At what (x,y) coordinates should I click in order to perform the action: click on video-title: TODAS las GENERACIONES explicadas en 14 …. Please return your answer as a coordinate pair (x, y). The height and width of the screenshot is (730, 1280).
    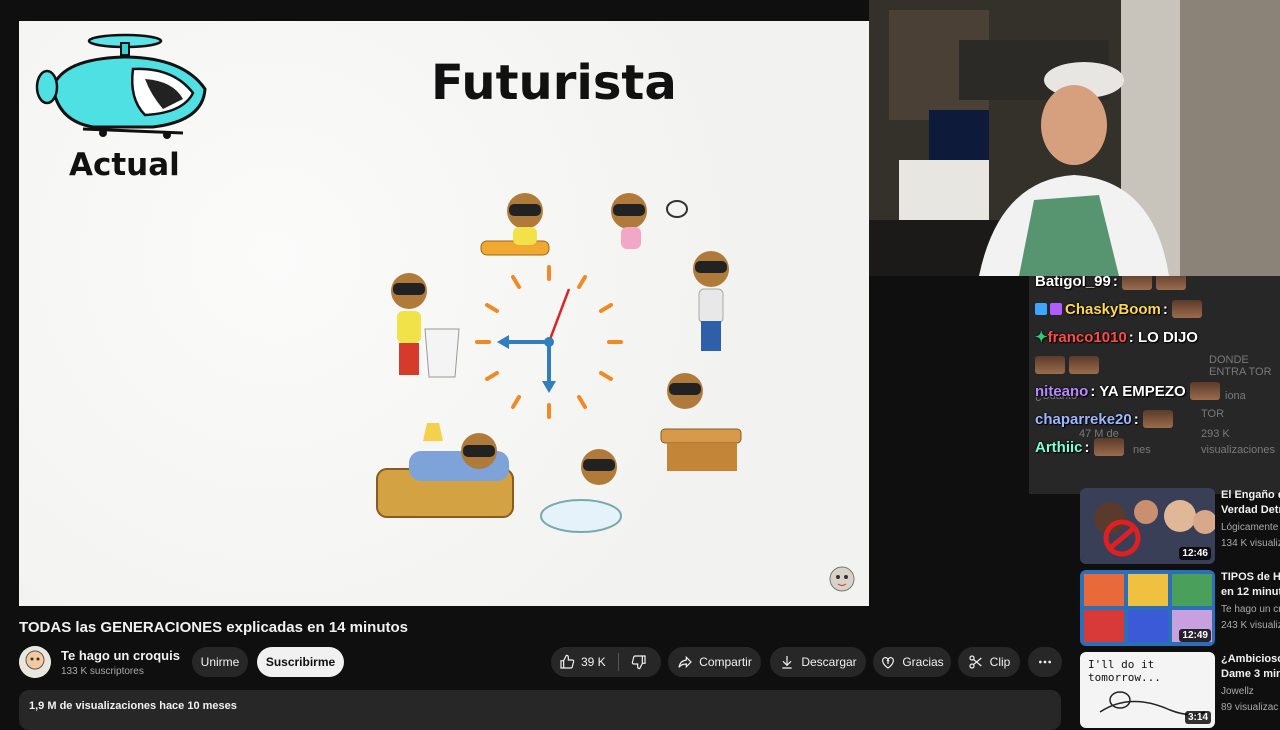
    Looking at the image, I should click on (214, 627).